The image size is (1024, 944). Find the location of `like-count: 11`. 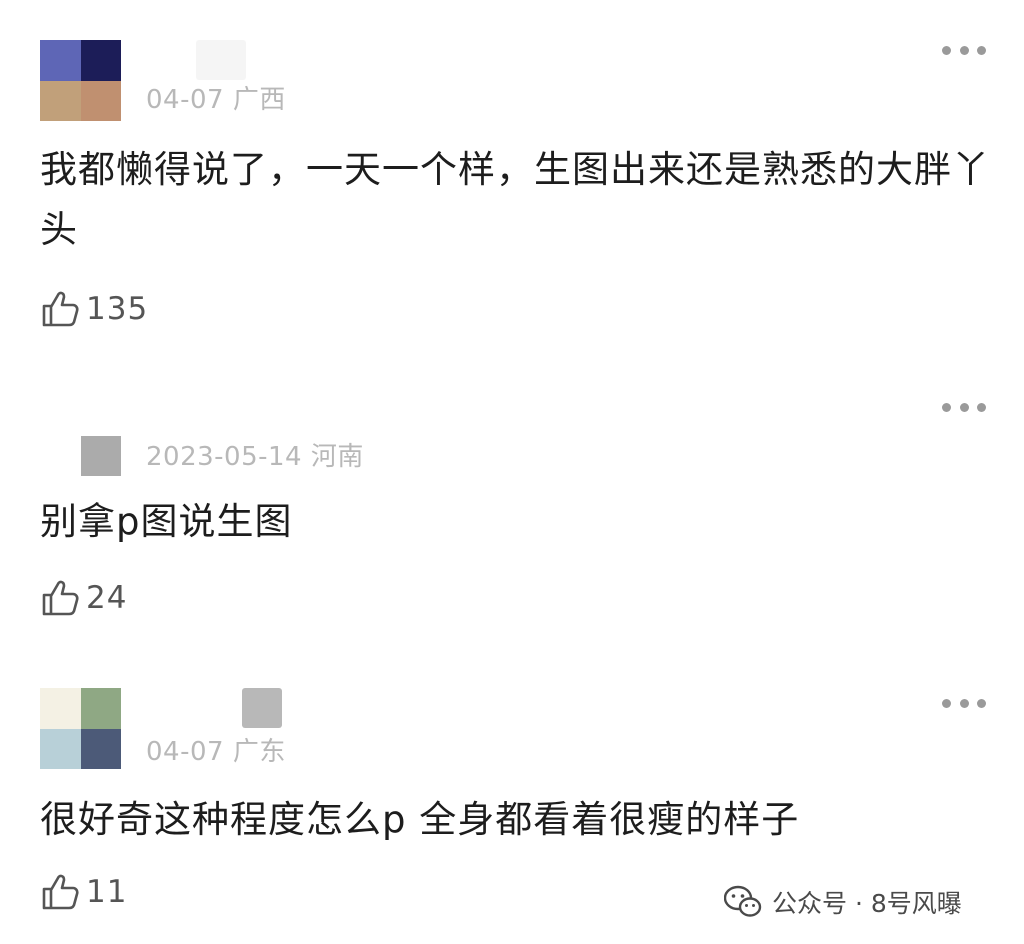

like-count: 11 is located at coordinates (107, 892).